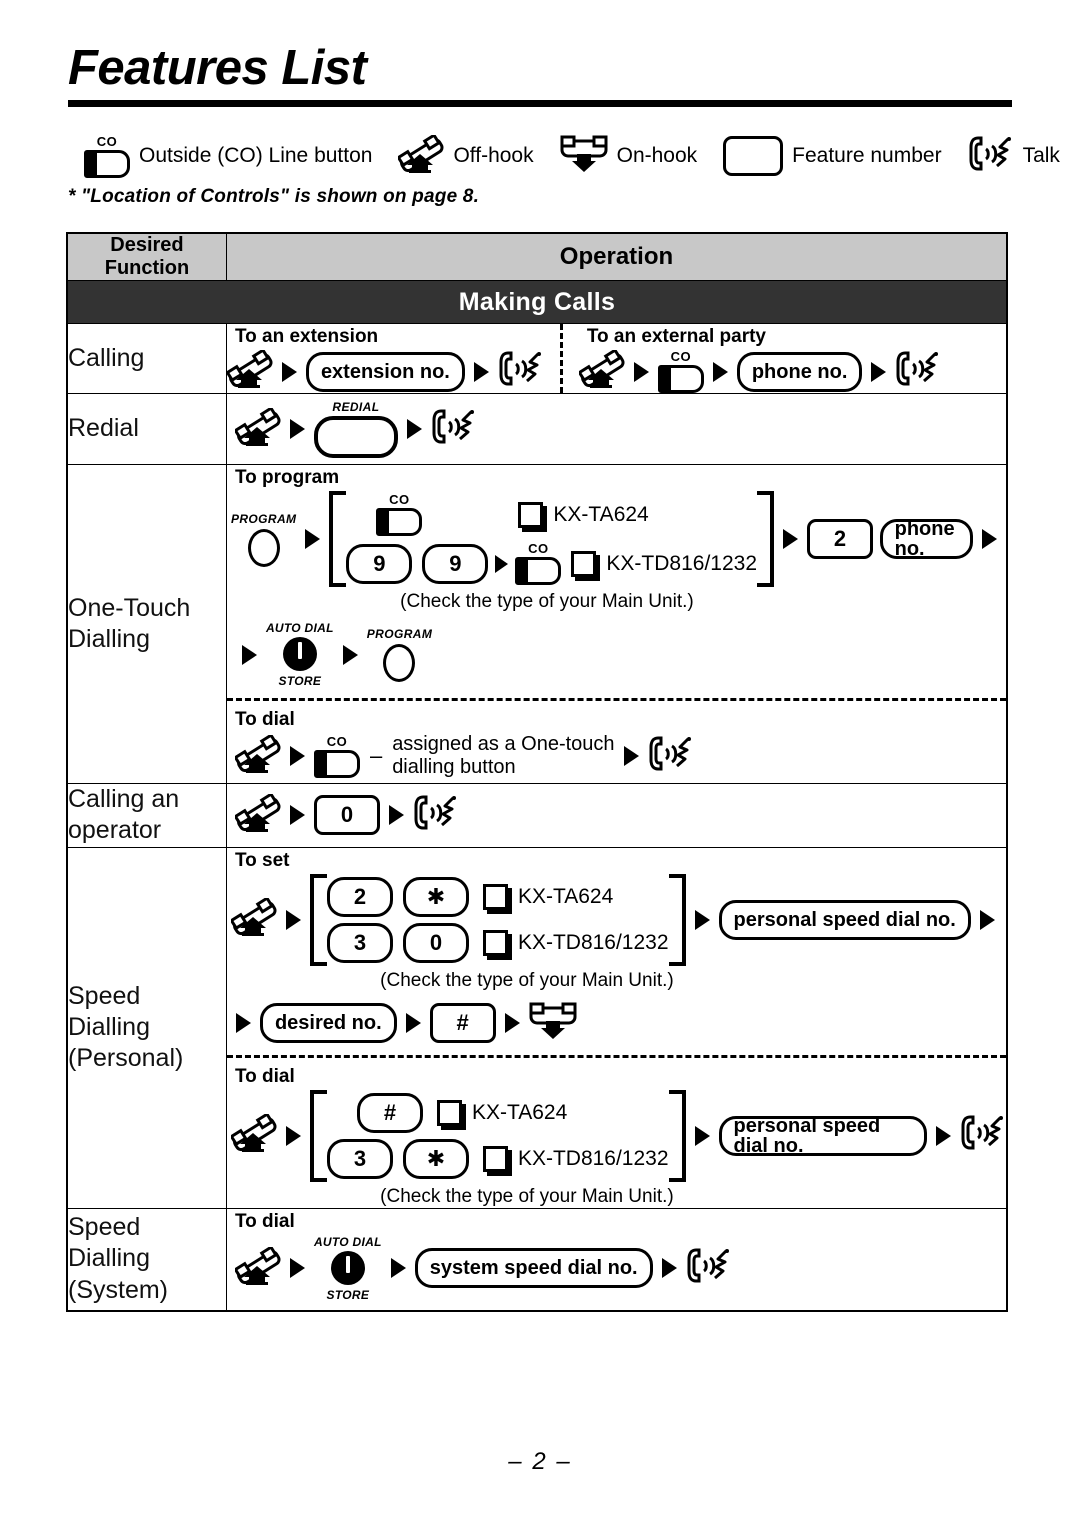  I want to click on calling-to-extension-title: To an extension, so click(306, 336).